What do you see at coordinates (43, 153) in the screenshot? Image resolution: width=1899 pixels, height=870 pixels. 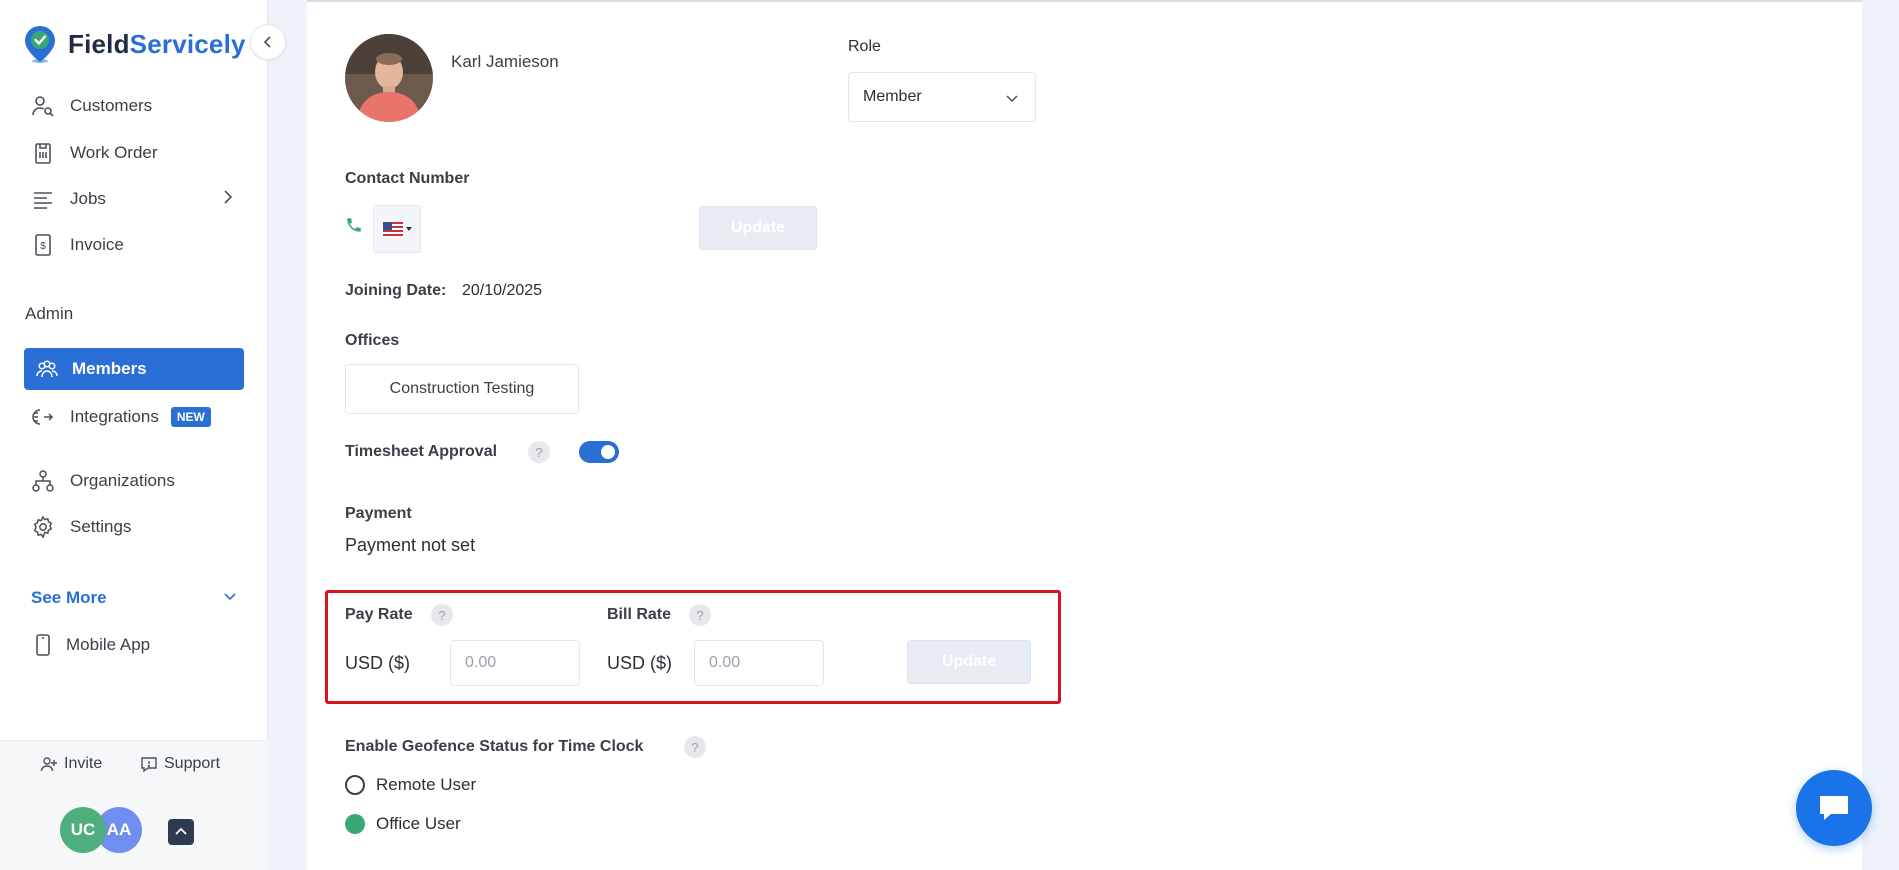 I see `clipboard-icon` at bounding box center [43, 153].